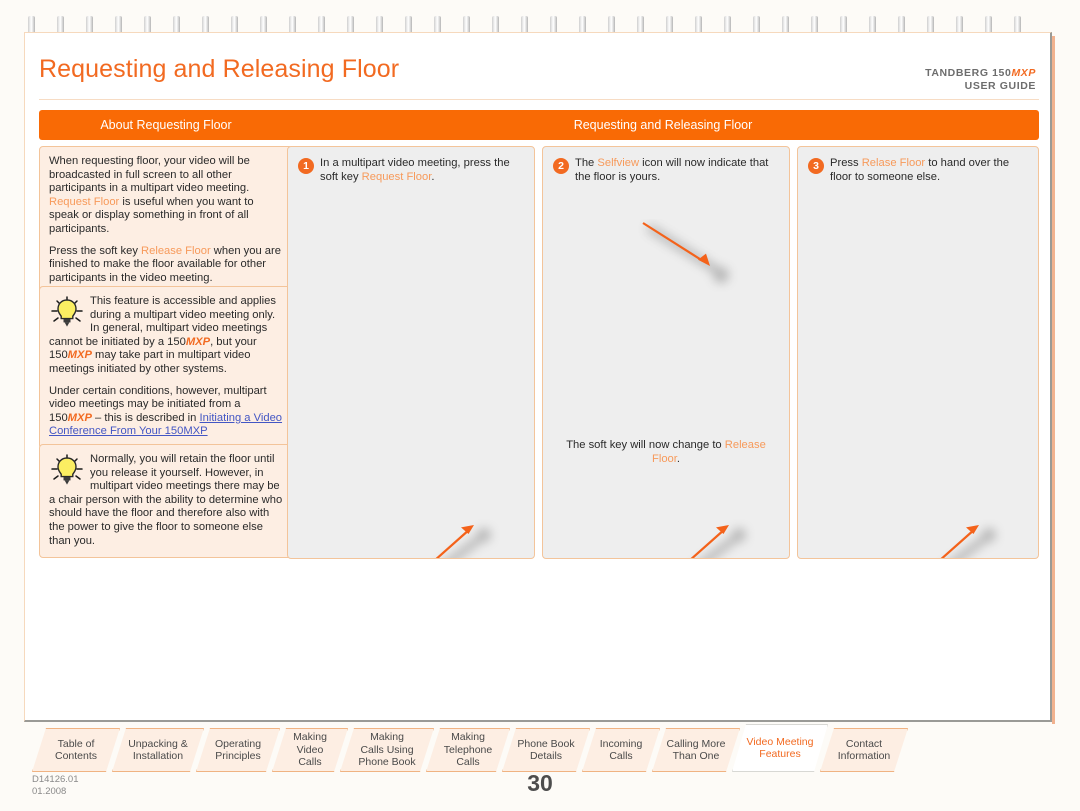  I want to click on chapter-tab-label: Contact Information, so click(864, 749).